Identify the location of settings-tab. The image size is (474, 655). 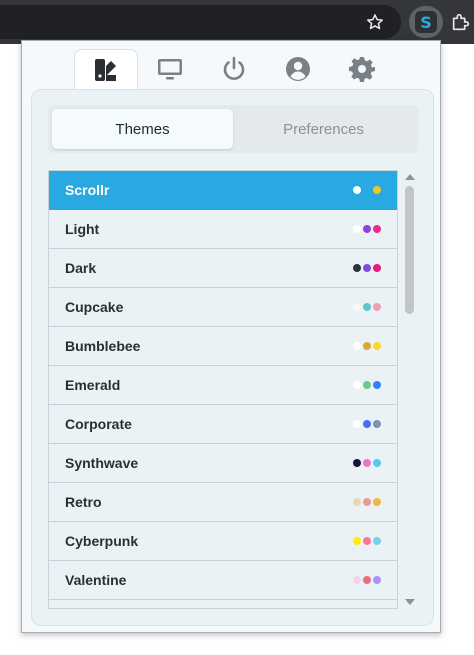
(362, 69).